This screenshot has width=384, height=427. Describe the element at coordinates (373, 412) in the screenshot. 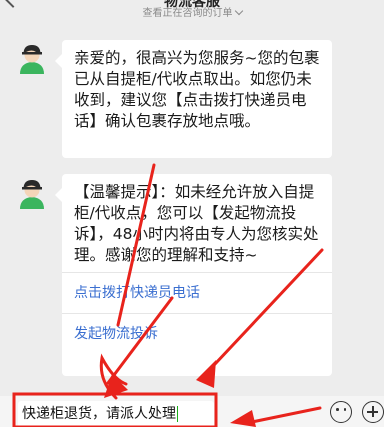

I see `plus-icon` at that location.